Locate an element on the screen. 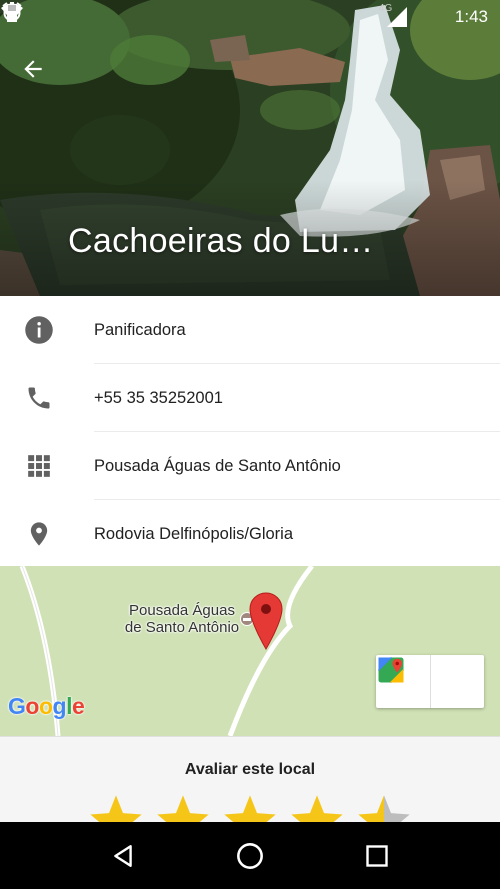 The height and width of the screenshot is (889, 500). alarm-icon is located at coordinates (171, 15).